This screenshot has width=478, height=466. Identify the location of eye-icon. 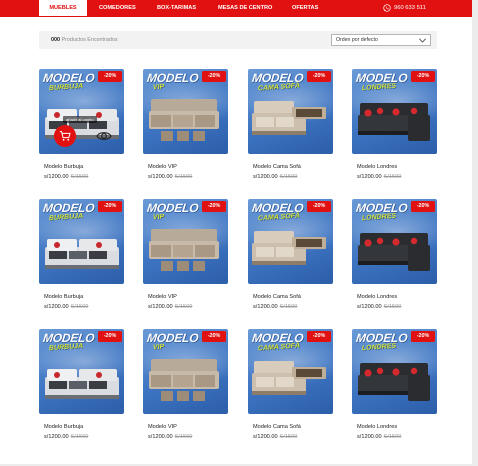
(104, 136).